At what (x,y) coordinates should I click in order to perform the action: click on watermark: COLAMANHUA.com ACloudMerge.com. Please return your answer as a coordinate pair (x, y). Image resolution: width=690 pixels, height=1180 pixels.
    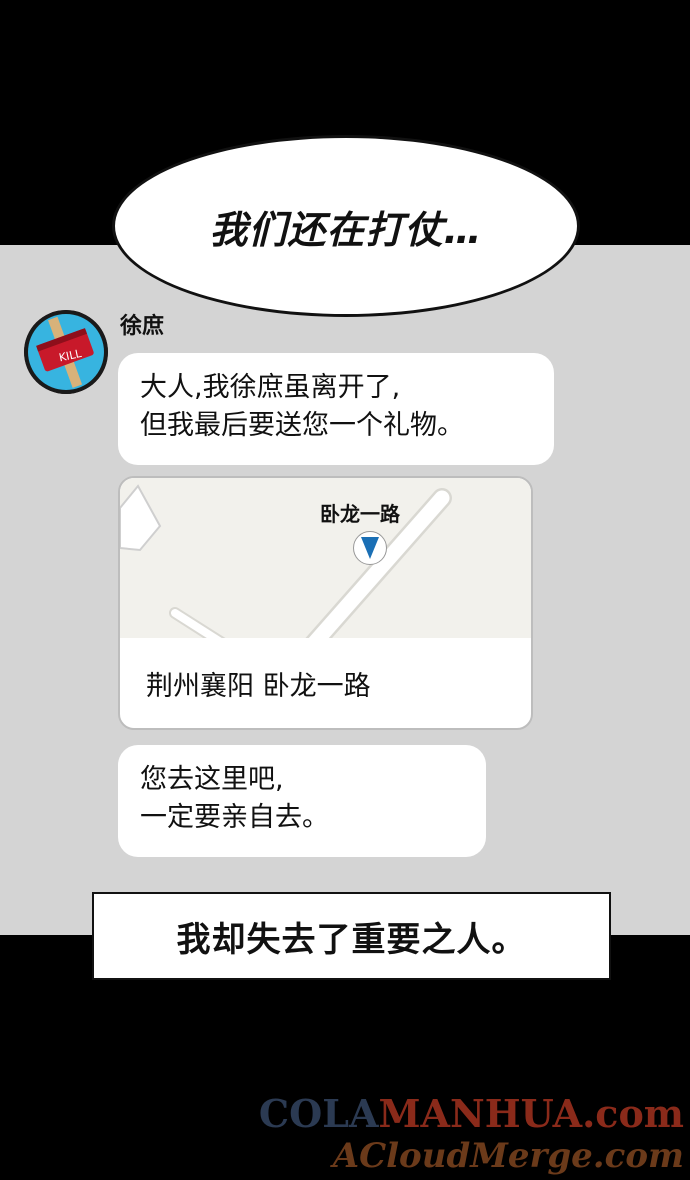
    Looking at the image, I should click on (471, 1134).